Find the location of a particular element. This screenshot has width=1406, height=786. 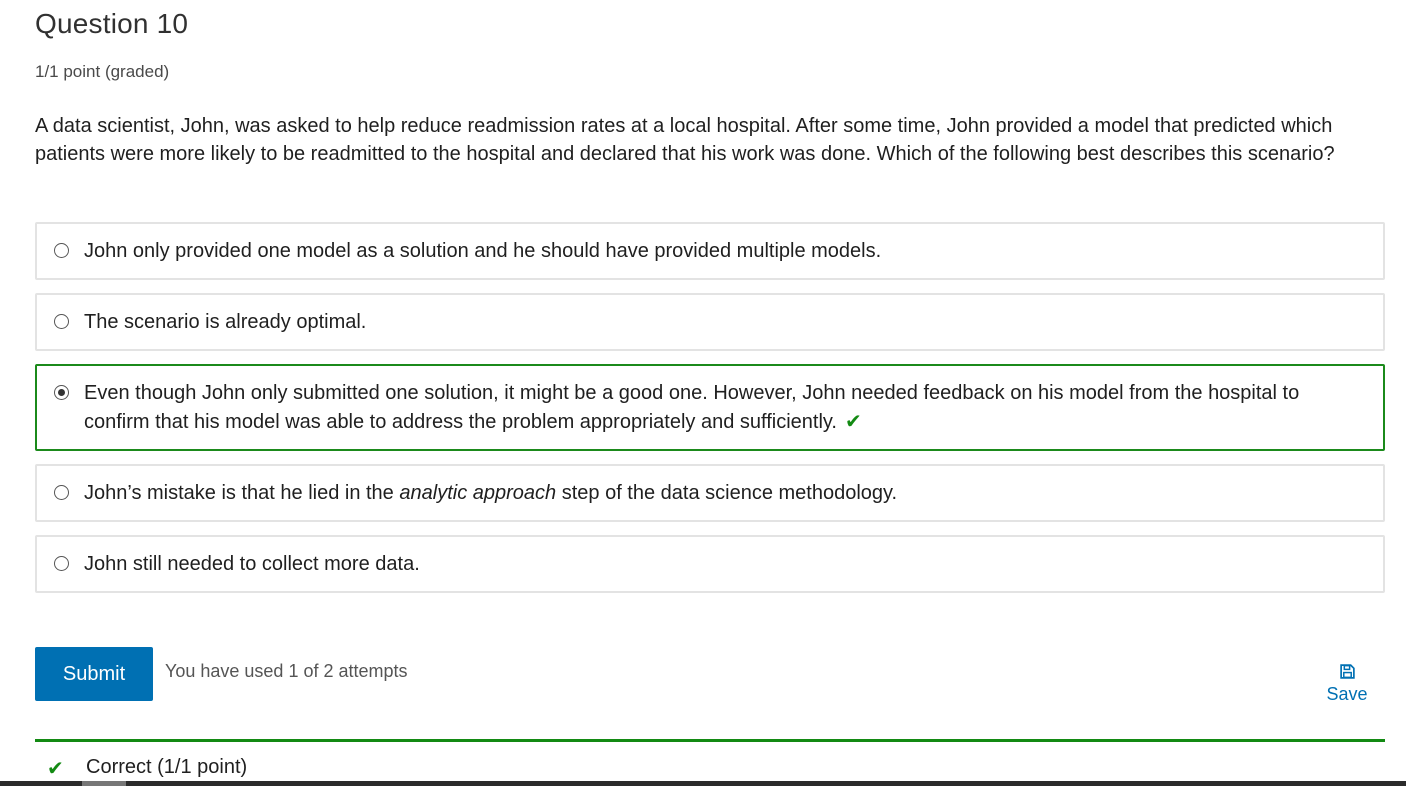

choice-text-emphasis: analytic approach is located at coordinates (478, 493).